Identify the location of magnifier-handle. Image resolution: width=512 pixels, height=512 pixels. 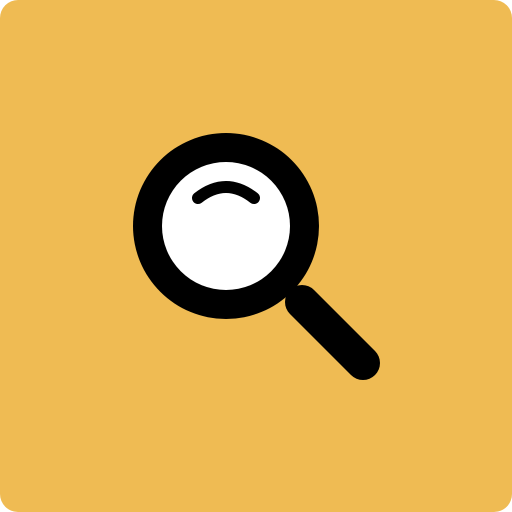
(332, 332).